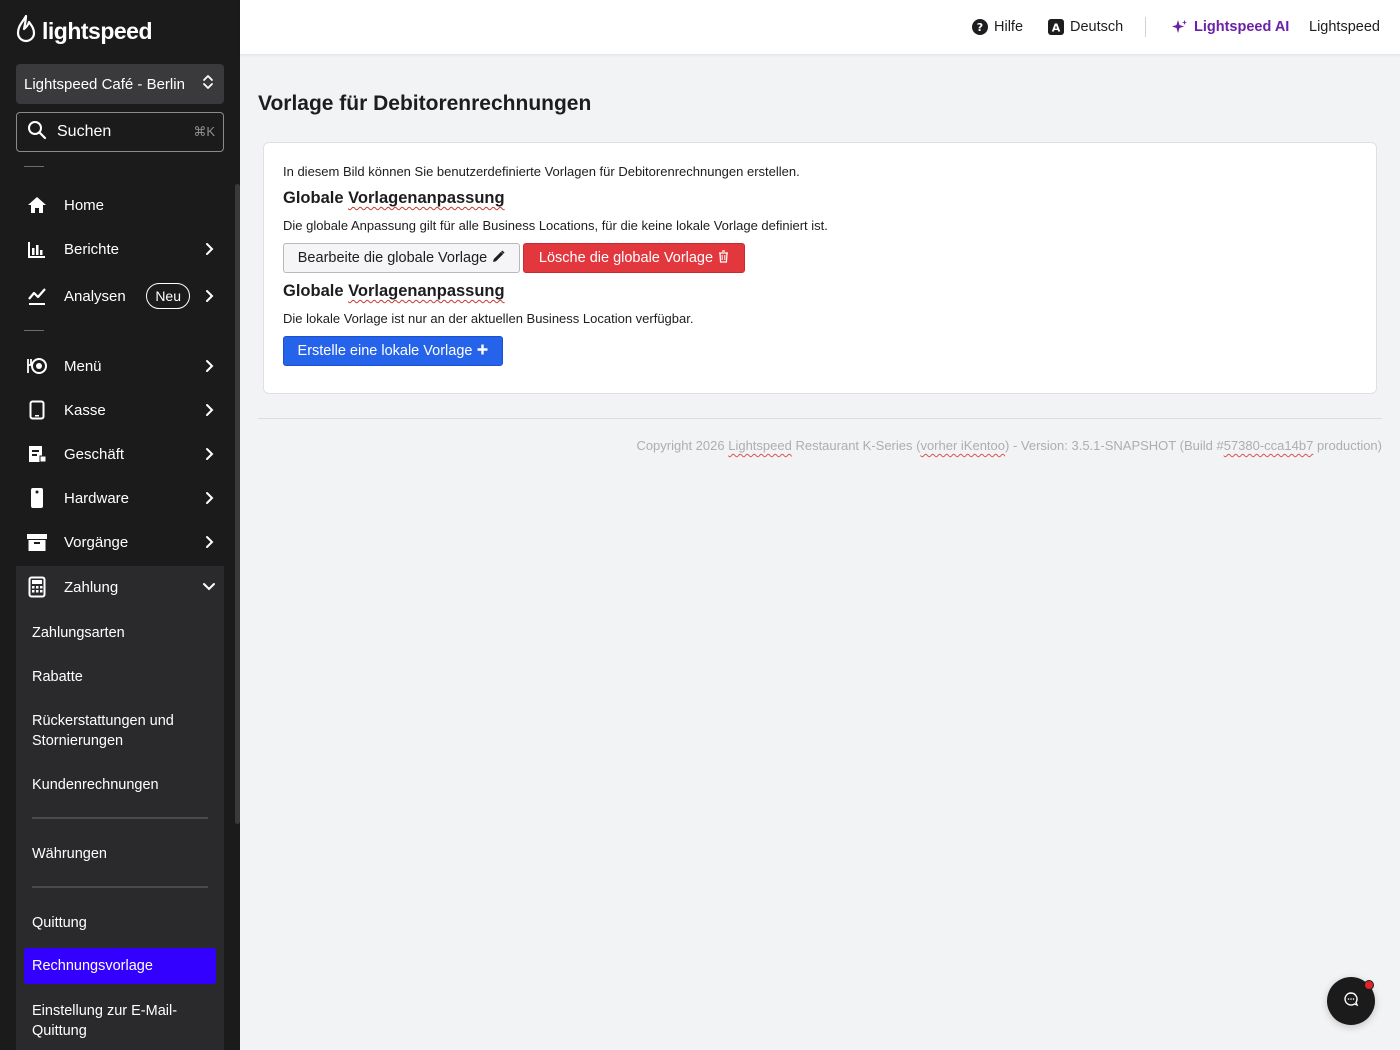  Describe the element at coordinates (105, 1021) in the screenshot. I see `submenu-item-label: Einstellung zur E-Mail-Quittung` at that location.